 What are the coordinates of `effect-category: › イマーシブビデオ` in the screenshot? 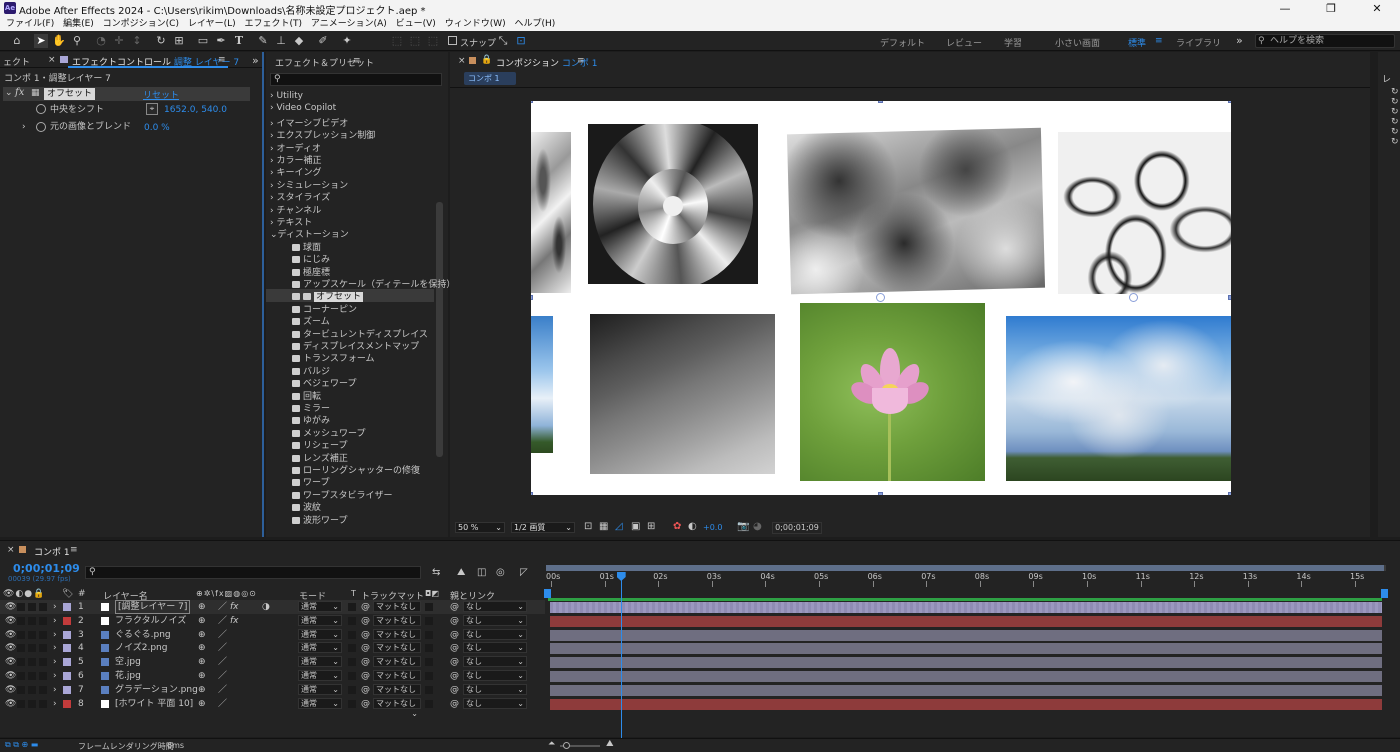 It's located at (309, 122).